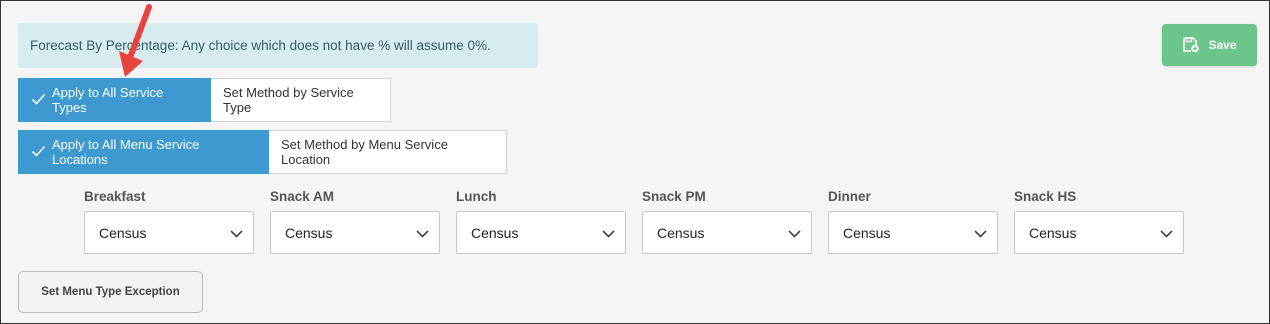 This screenshot has height=324, width=1270. I want to click on meal-label: Dinner, so click(849, 196).